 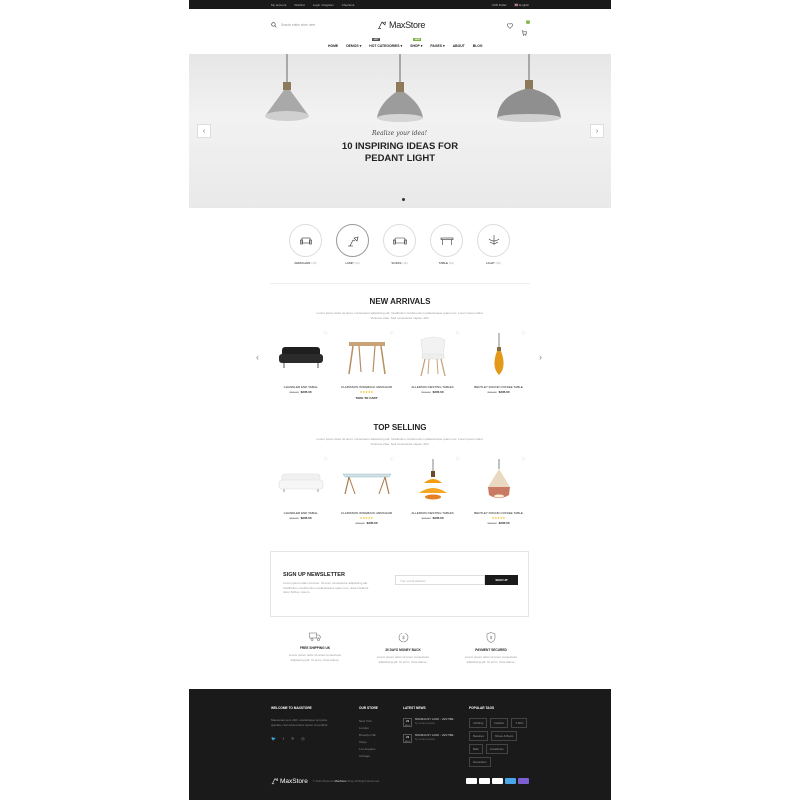 What do you see at coordinates (476, 749) in the screenshot?
I see `tag-link: Bath` at bounding box center [476, 749].